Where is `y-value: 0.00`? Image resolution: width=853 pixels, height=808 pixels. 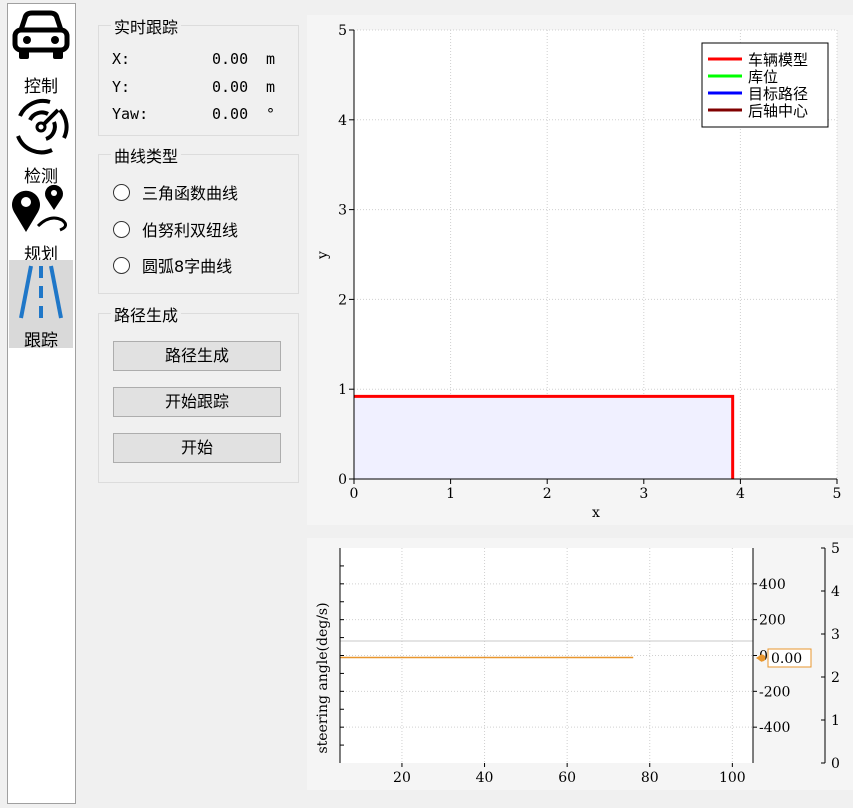 y-value: 0.00 is located at coordinates (230, 87).